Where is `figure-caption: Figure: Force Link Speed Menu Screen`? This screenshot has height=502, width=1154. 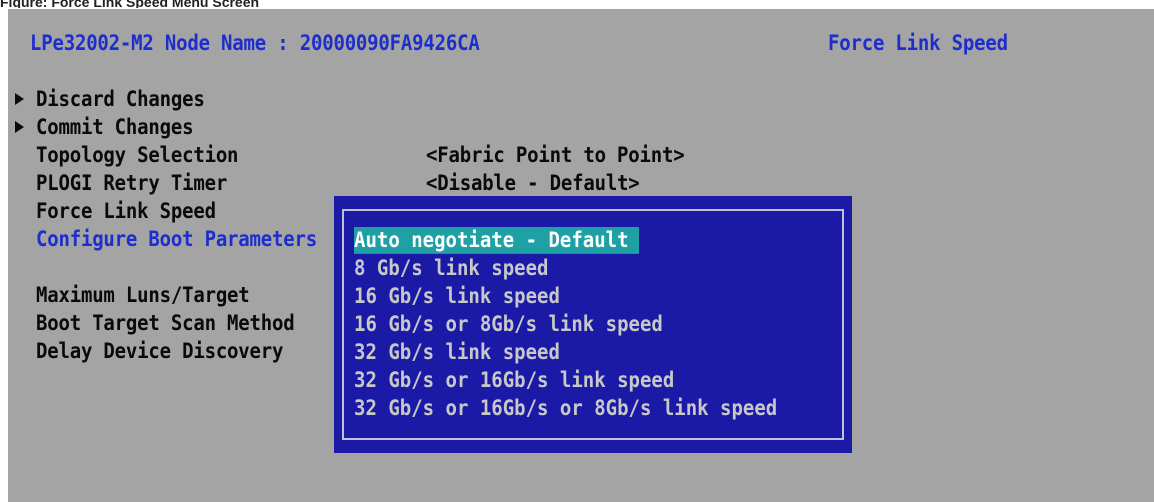
figure-caption: Figure: Force Link Speed Menu Screen is located at coordinates (130, 4).